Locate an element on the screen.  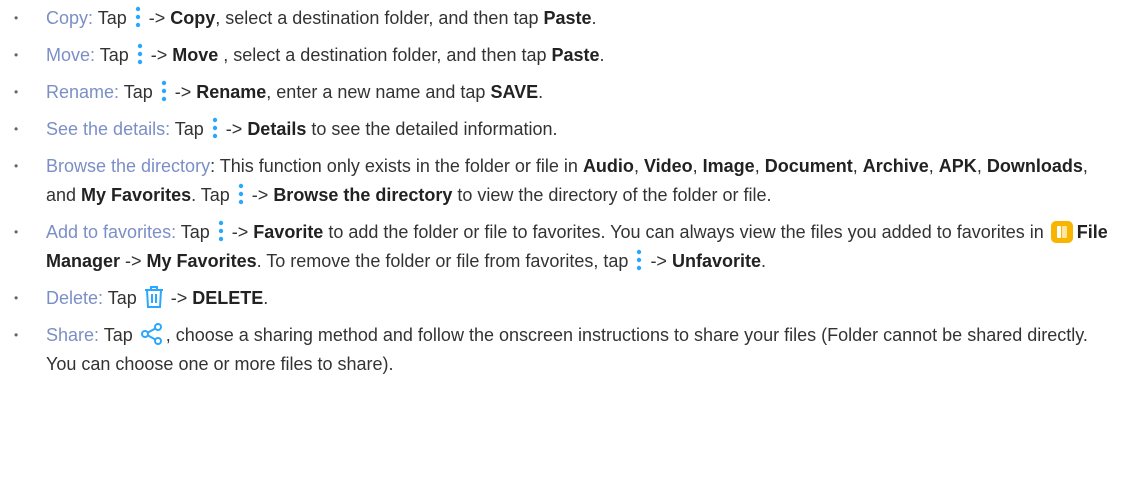
item-label: Copy: is located at coordinates (70, 18).